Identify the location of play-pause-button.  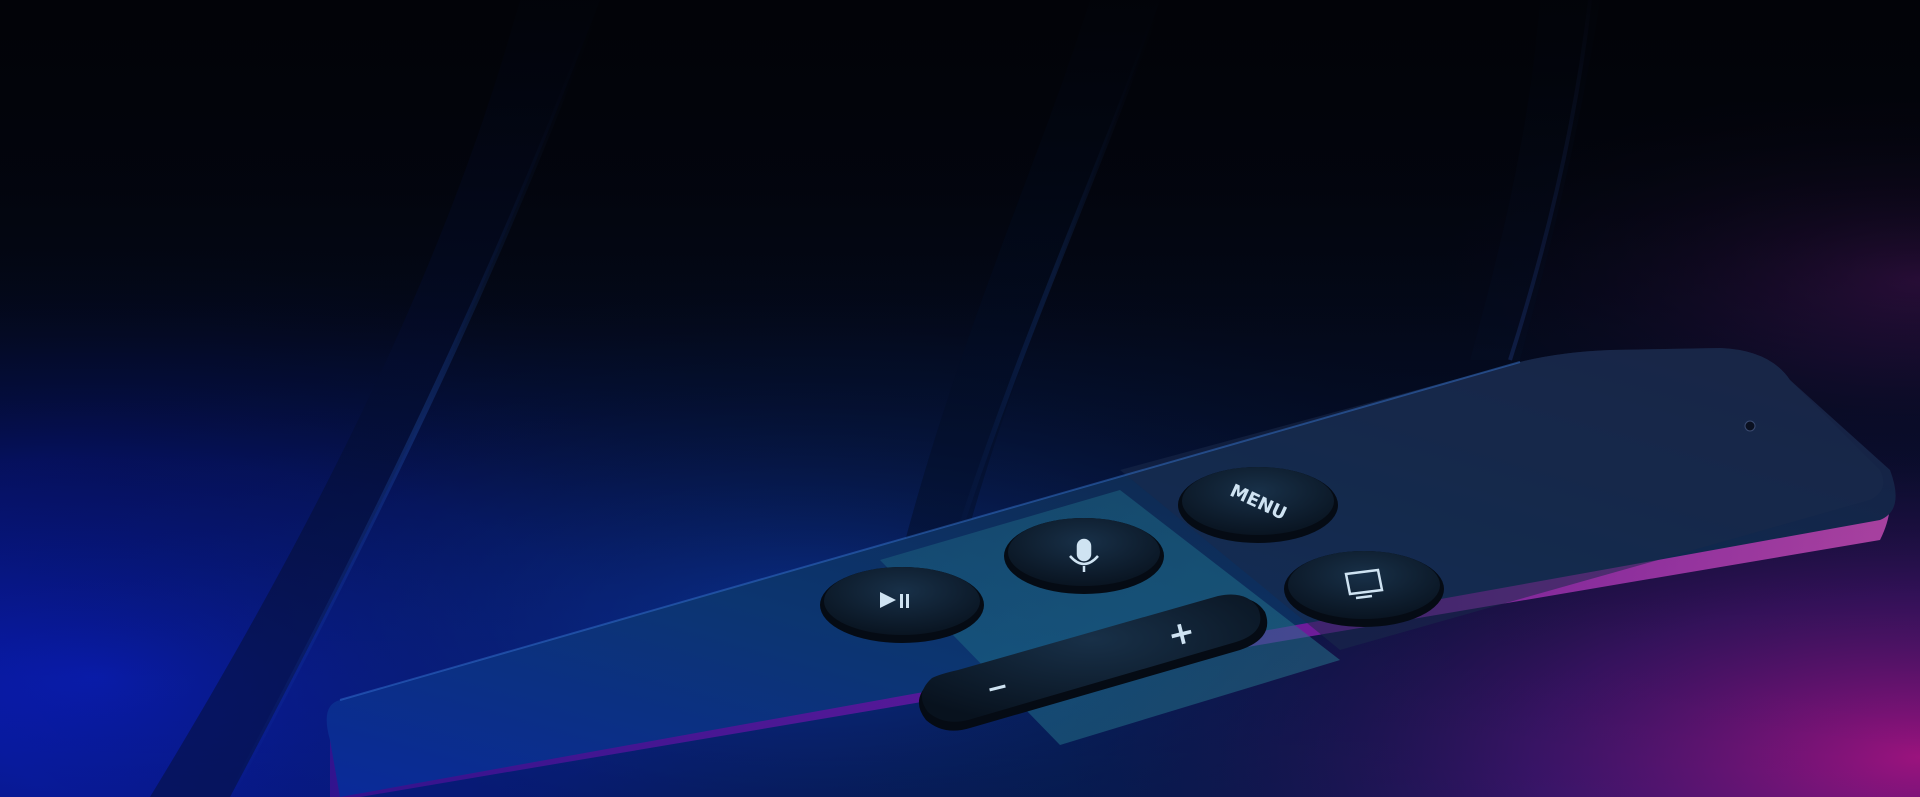
(902, 605).